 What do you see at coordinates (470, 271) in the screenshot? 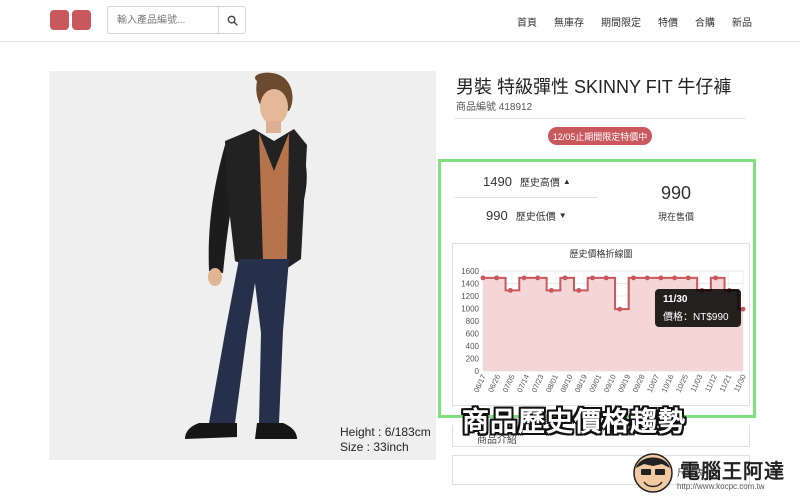
I see `y-tick-label: 1600` at bounding box center [470, 271].